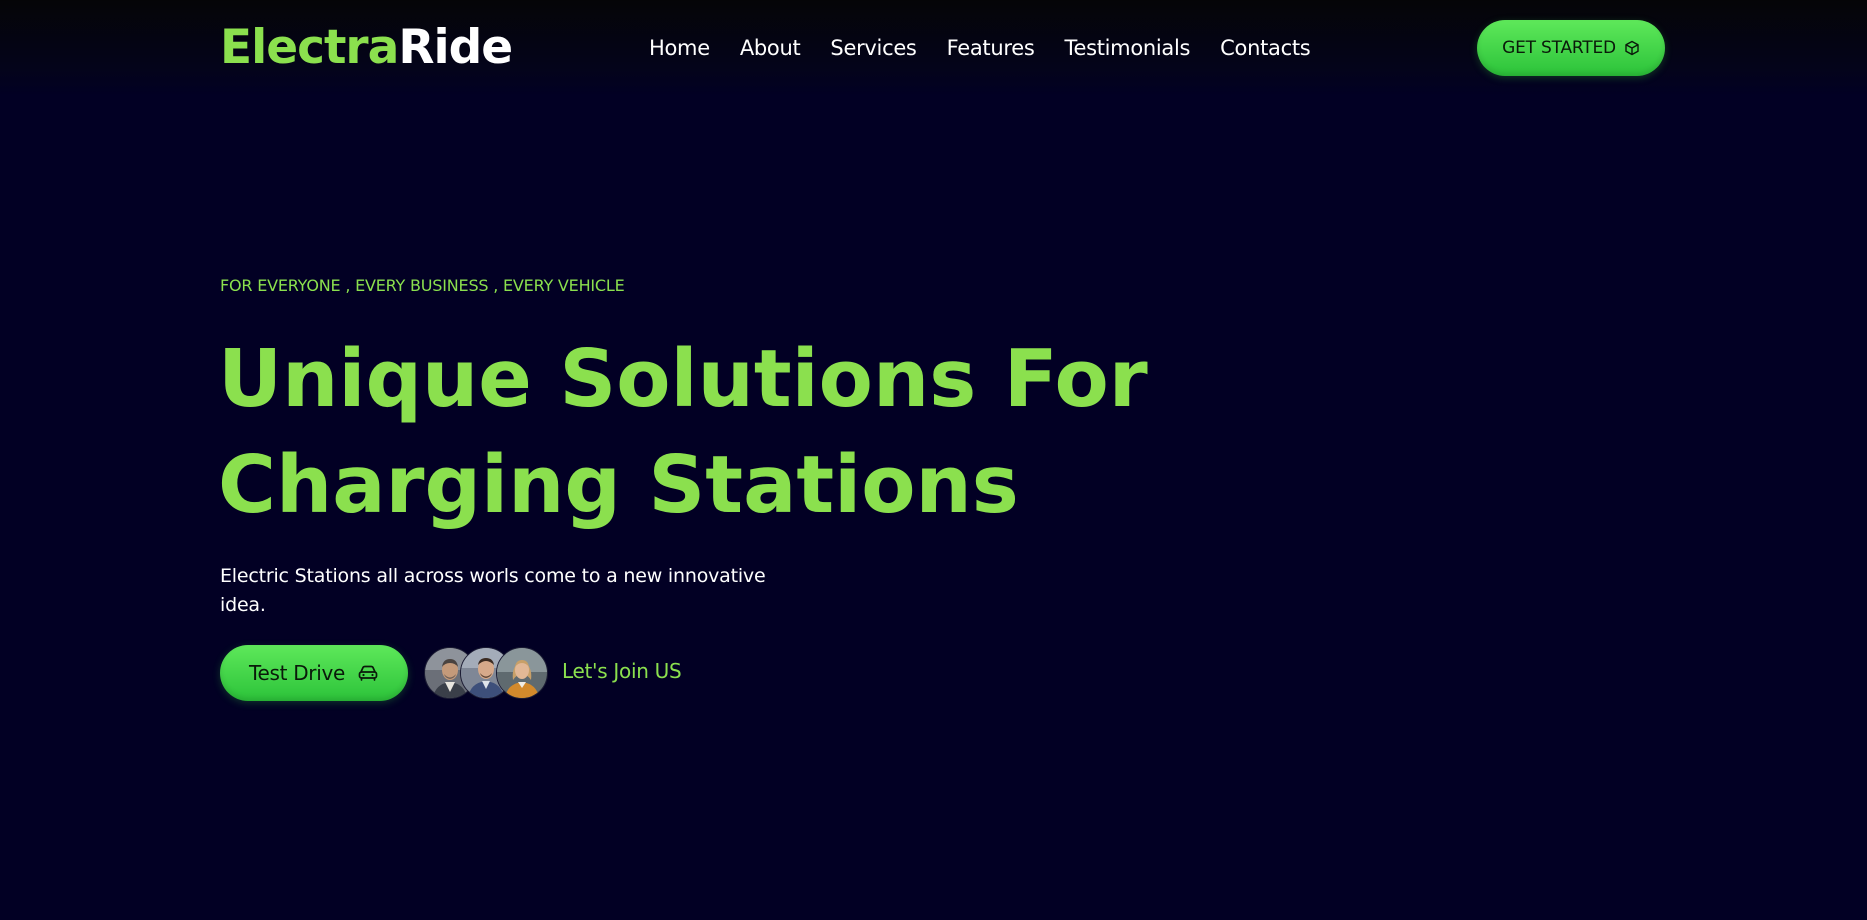 Image resolution: width=1867 pixels, height=920 pixels. What do you see at coordinates (455, 47) in the screenshot?
I see `brand-name-part2: Ride` at bounding box center [455, 47].